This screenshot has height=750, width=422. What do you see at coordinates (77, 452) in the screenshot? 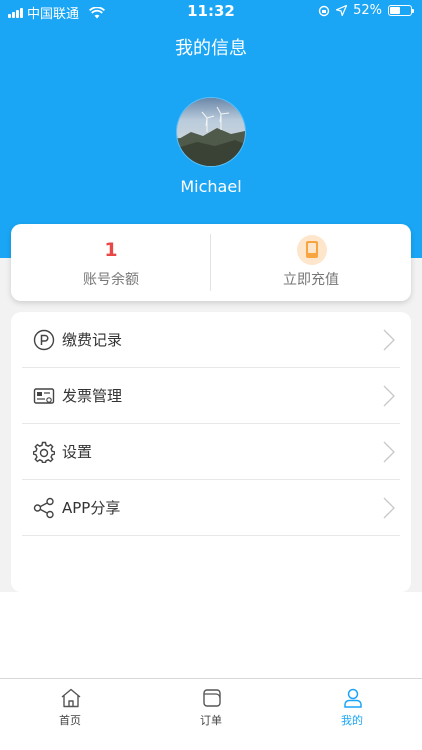
I see `menu-item-label: 设置` at bounding box center [77, 452].